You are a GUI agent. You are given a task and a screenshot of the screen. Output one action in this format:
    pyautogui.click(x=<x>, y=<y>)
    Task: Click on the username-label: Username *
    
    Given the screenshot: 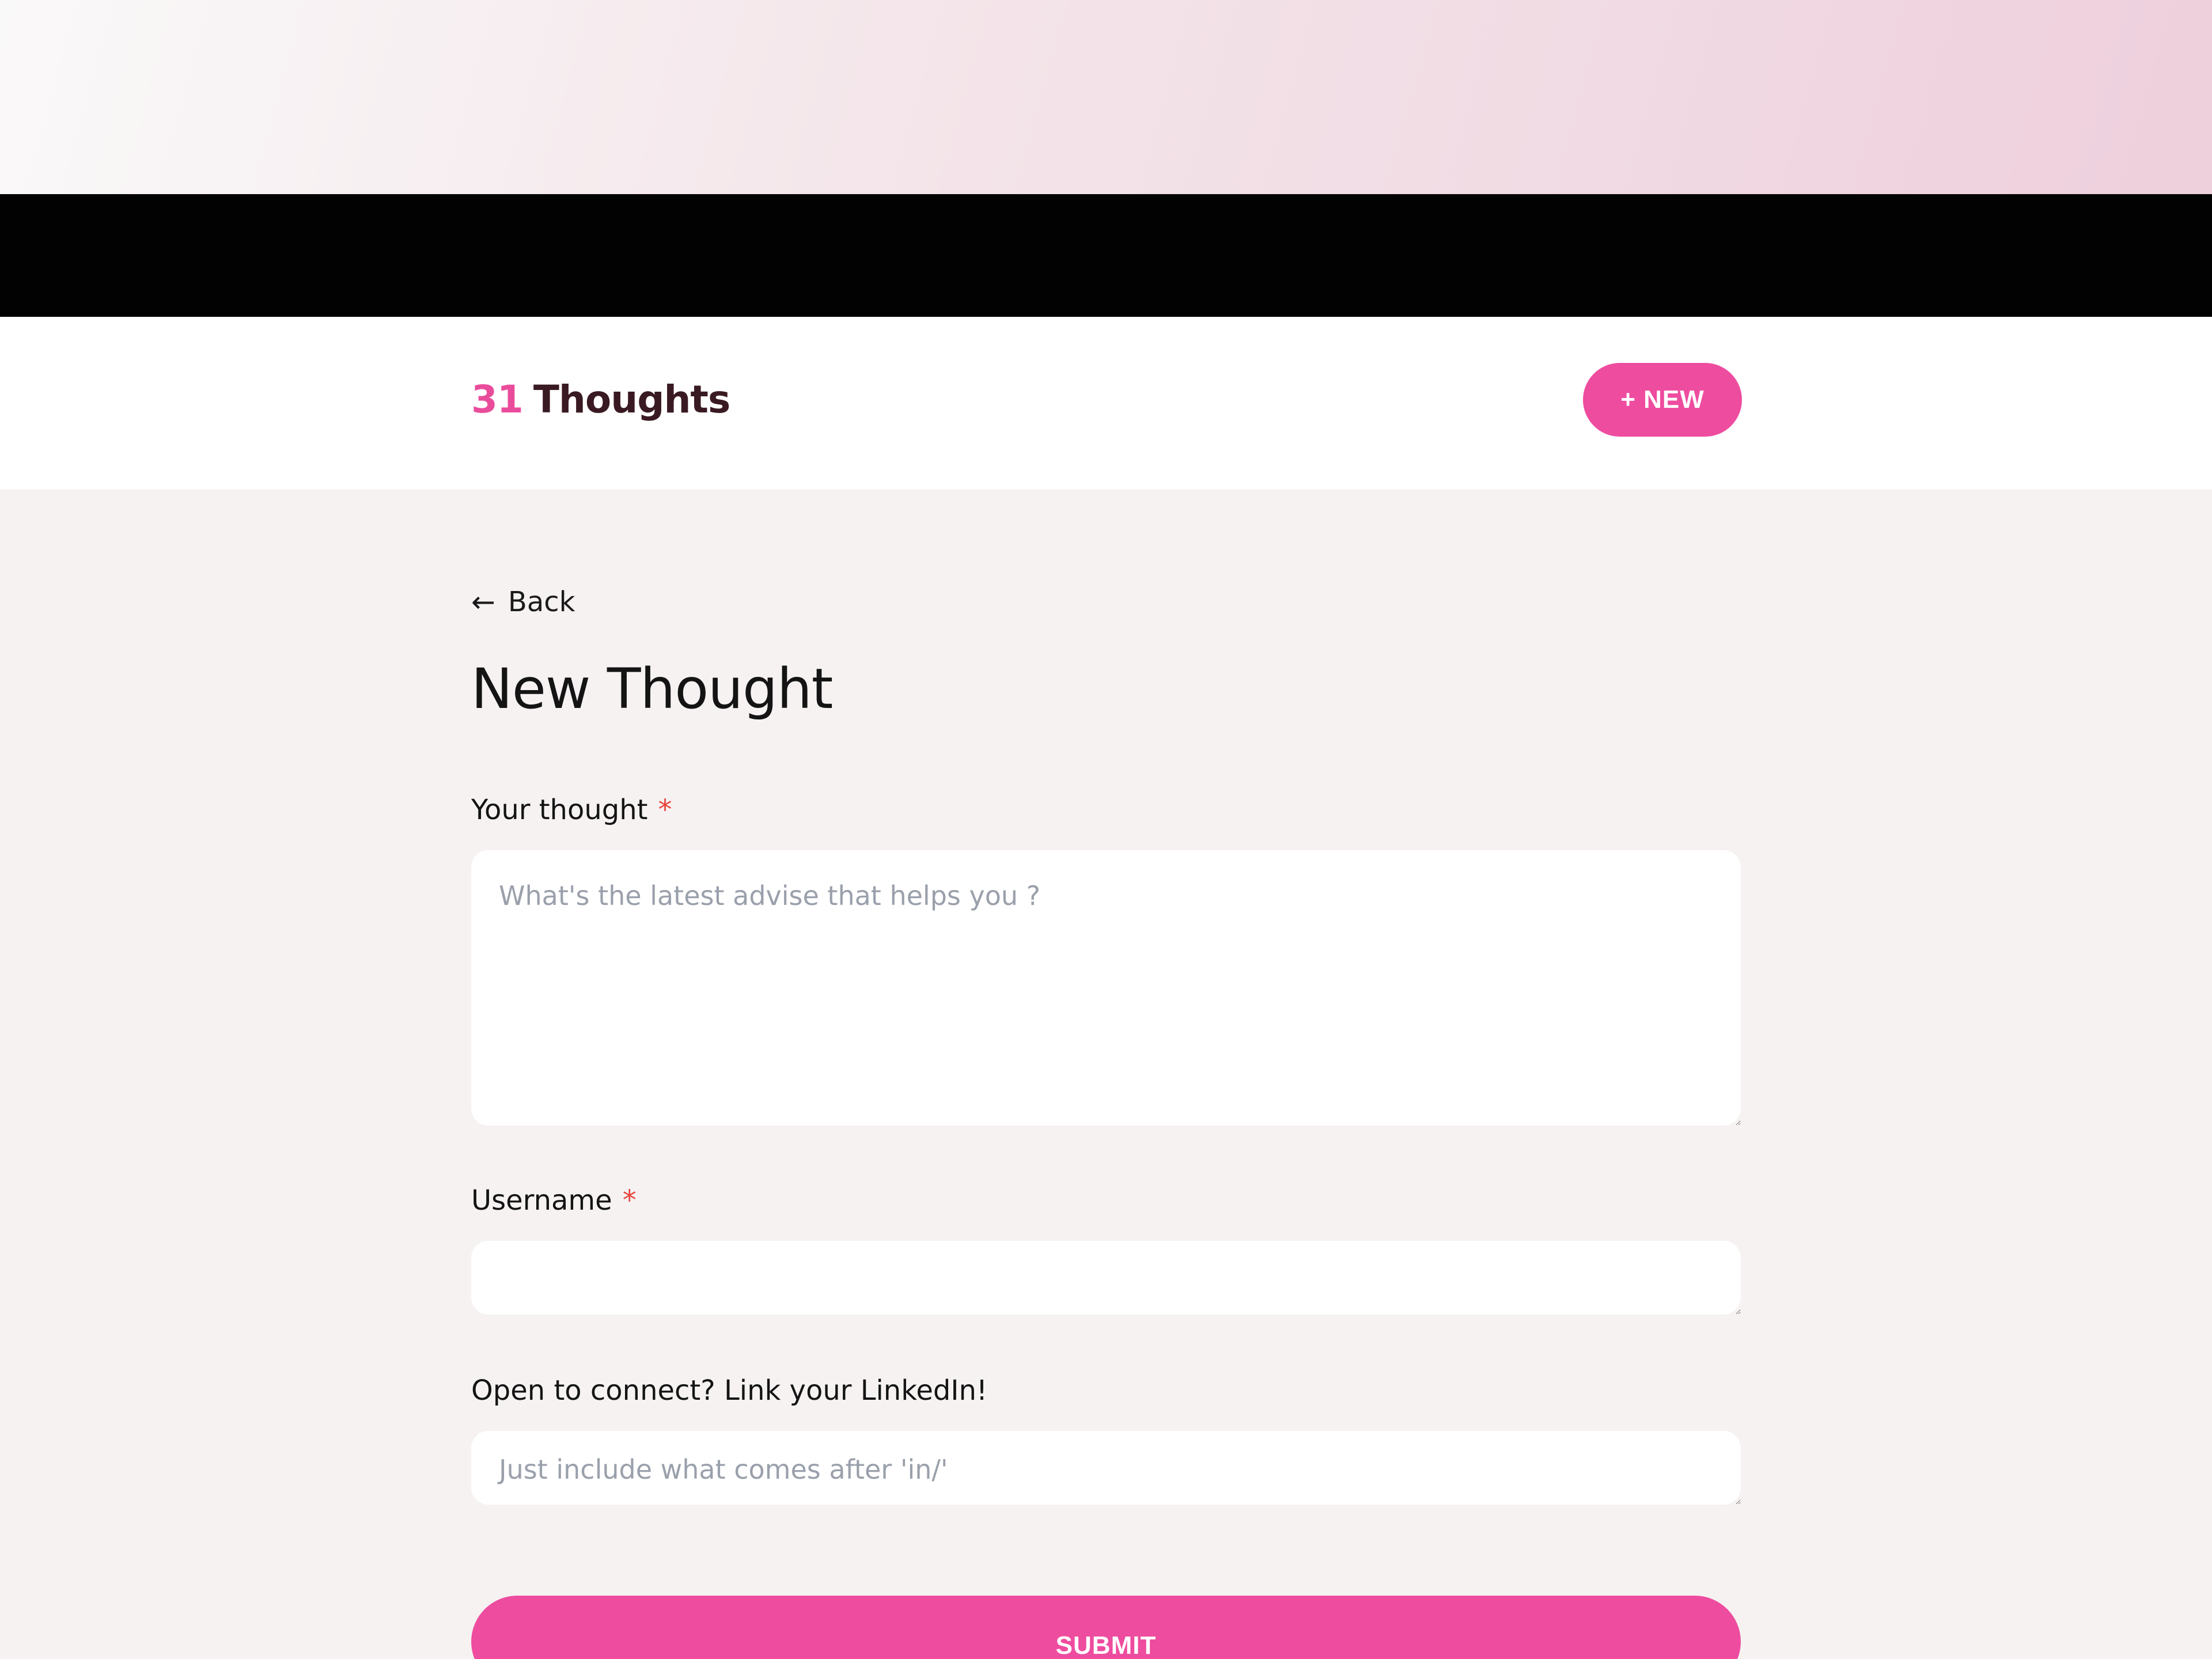 What is the action you would take?
    pyautogui.click(x=554, y=1200)
    